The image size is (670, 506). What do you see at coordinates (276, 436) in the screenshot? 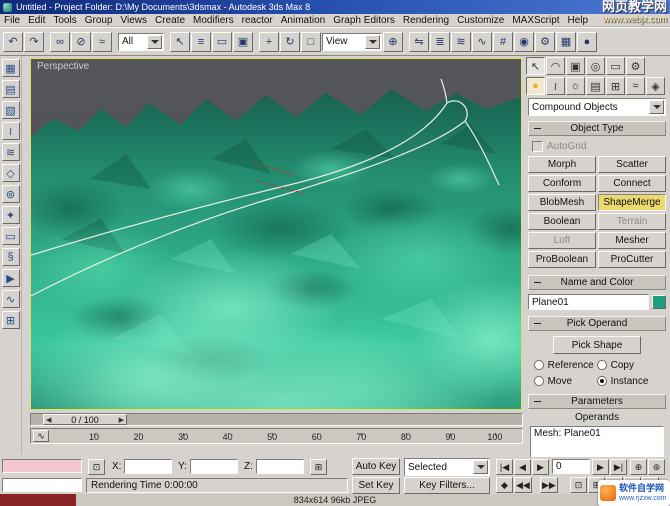
I see `track-bar: ∿ 10 20 30 40 50 60 70 80 90 100` at bounding box center [276, 436].